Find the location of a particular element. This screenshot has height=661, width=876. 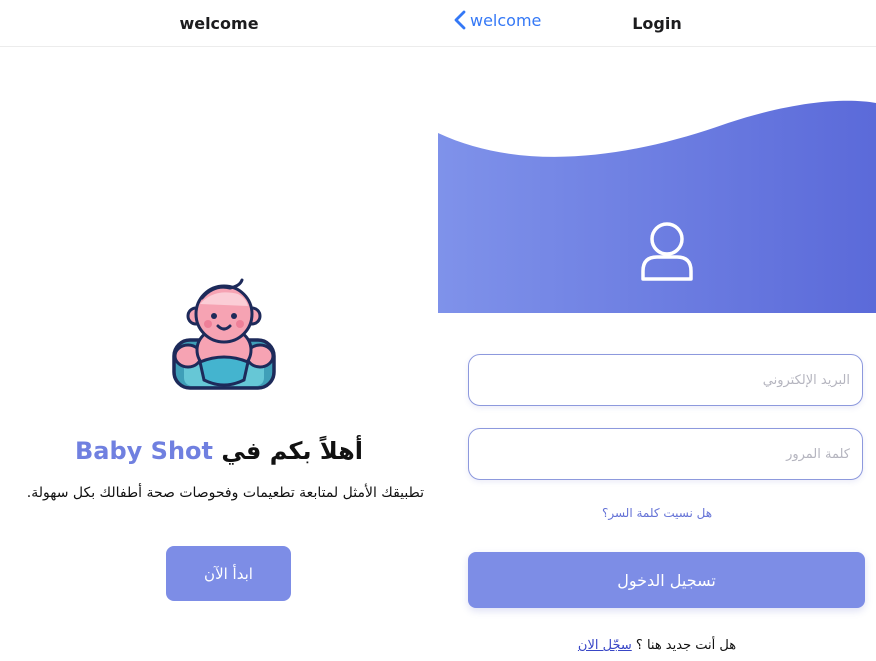

baby-icon is located at coordinates (224, 334).